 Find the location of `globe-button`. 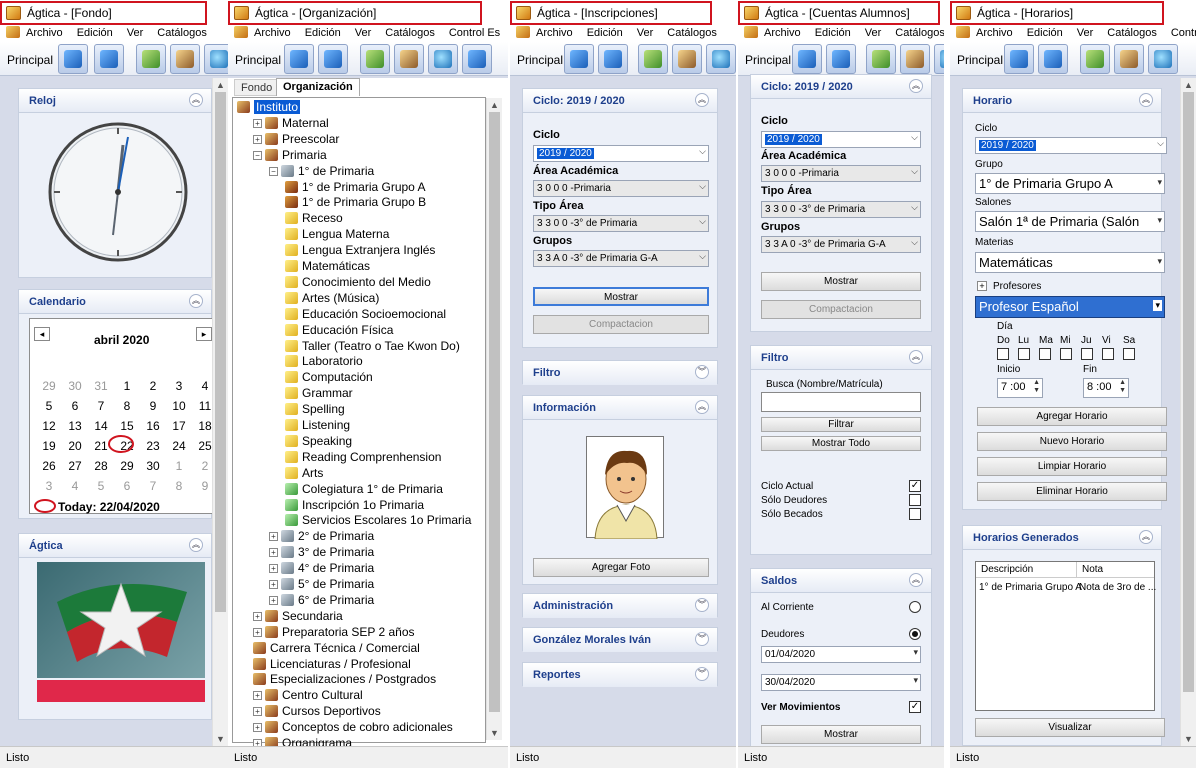

globe-button is located at coordinates (216, 59).